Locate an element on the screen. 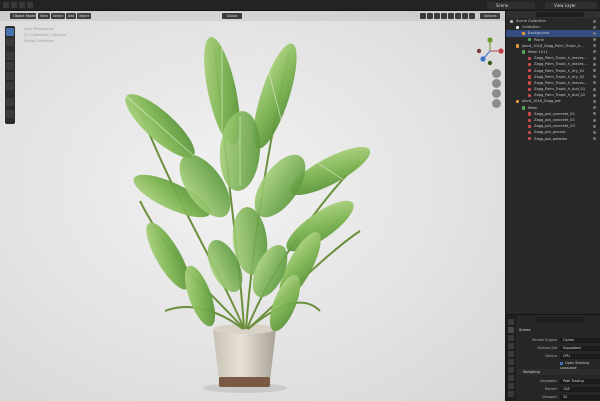  menu-icon is located at coordinates (22, 5).